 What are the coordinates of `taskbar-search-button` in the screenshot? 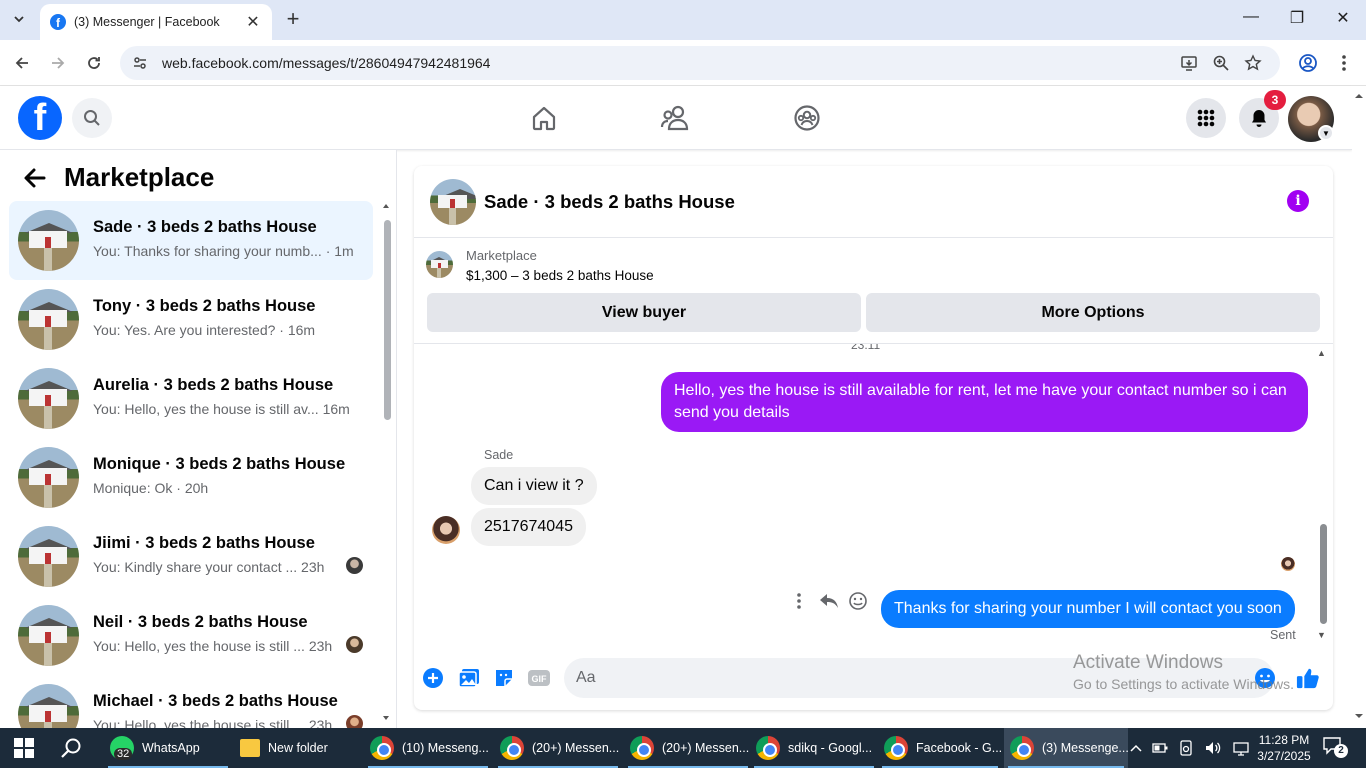 It's located at (71, 748).